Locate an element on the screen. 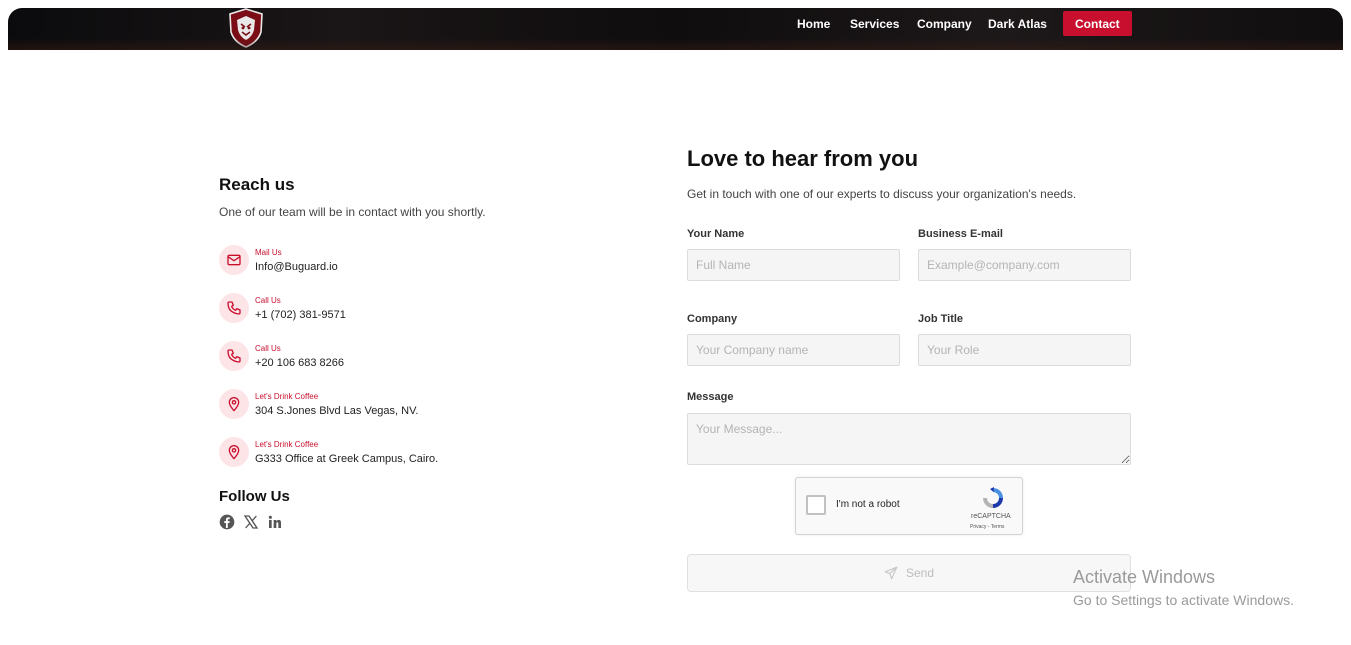 This screenshot has height=645, width=1351. contact-item-value: G333 Office at Greek Campus, Cairo. is located at coordinates (347, 459).